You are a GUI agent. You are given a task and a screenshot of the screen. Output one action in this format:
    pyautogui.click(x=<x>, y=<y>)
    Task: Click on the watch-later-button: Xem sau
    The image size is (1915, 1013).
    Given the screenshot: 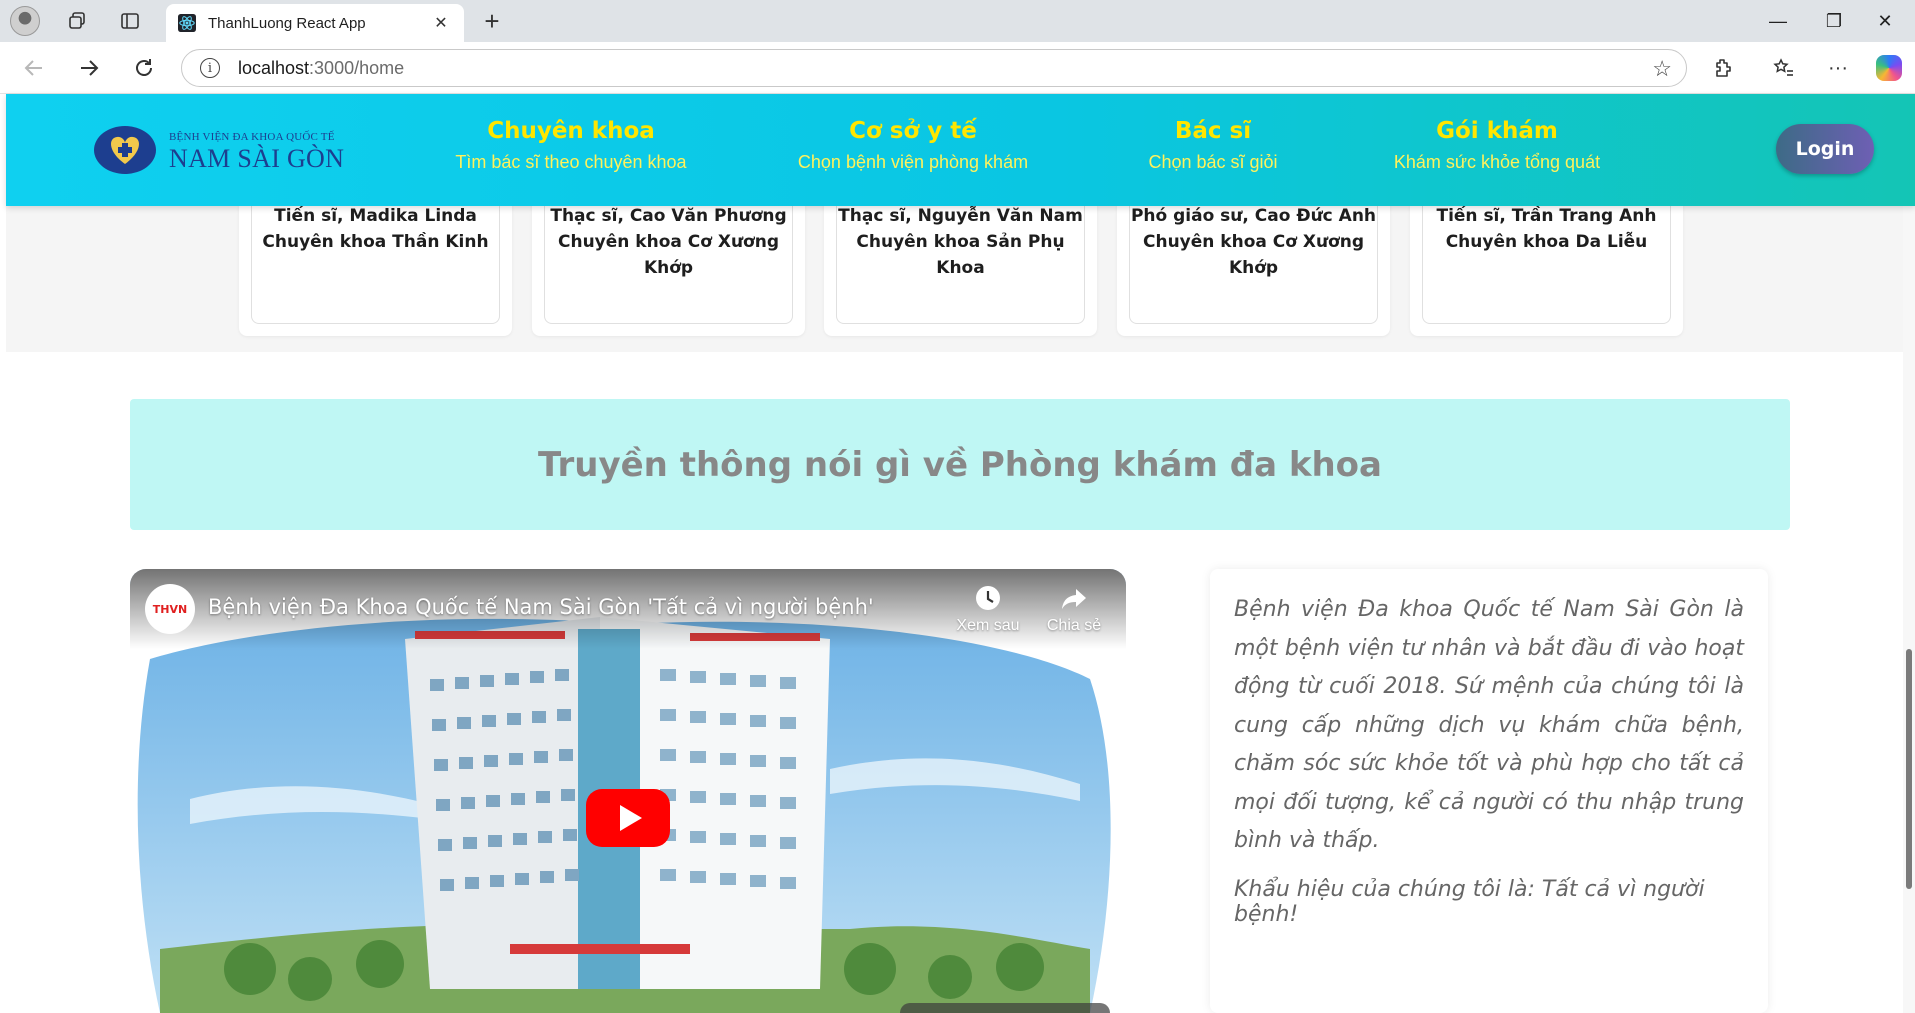 What is the action you would take?
    pyautogui.click(x=988, y=609)
    